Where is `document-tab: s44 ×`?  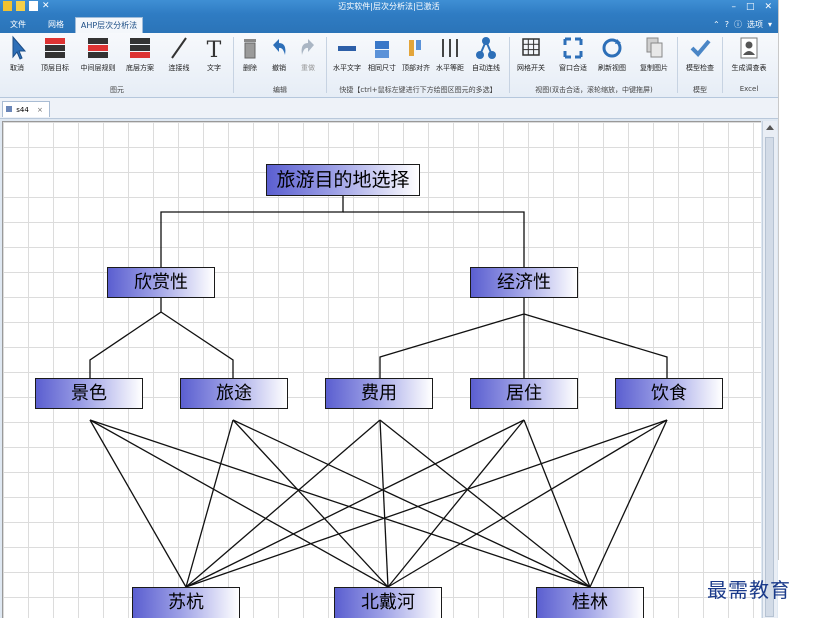 document-tab: s44 × is located at coordinates (26, 109).